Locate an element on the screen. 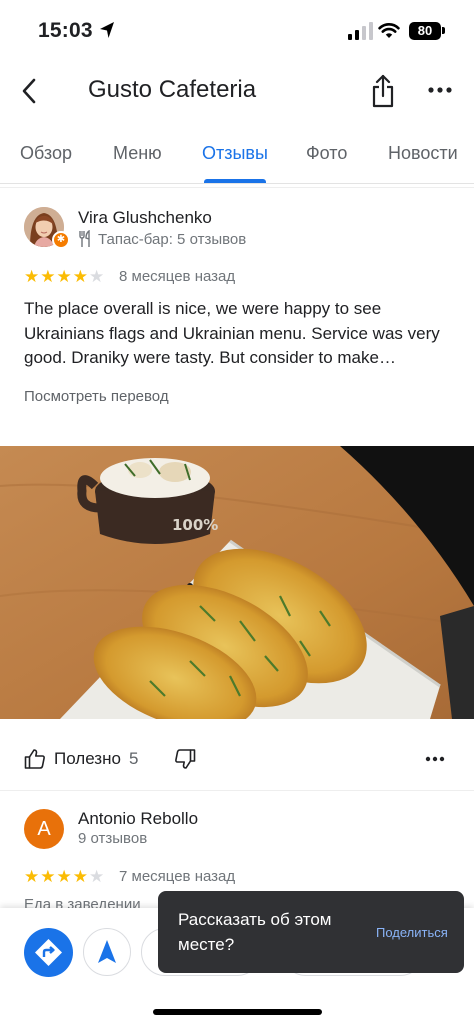 Image resolution: width=474 pixels, height=1025 pixels. directions-button is located at coordinates (48, 952).